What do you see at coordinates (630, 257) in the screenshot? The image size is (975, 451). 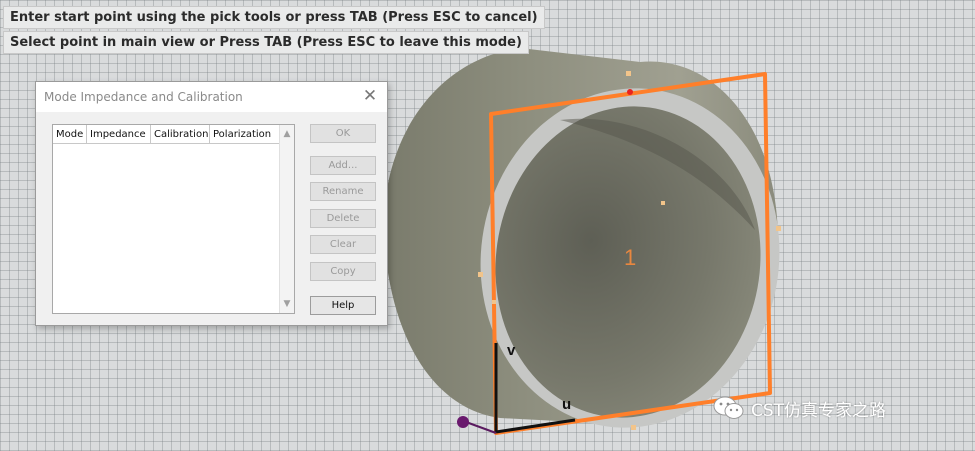 I see `port-number-label: 1` at bounding box center [630, 257].